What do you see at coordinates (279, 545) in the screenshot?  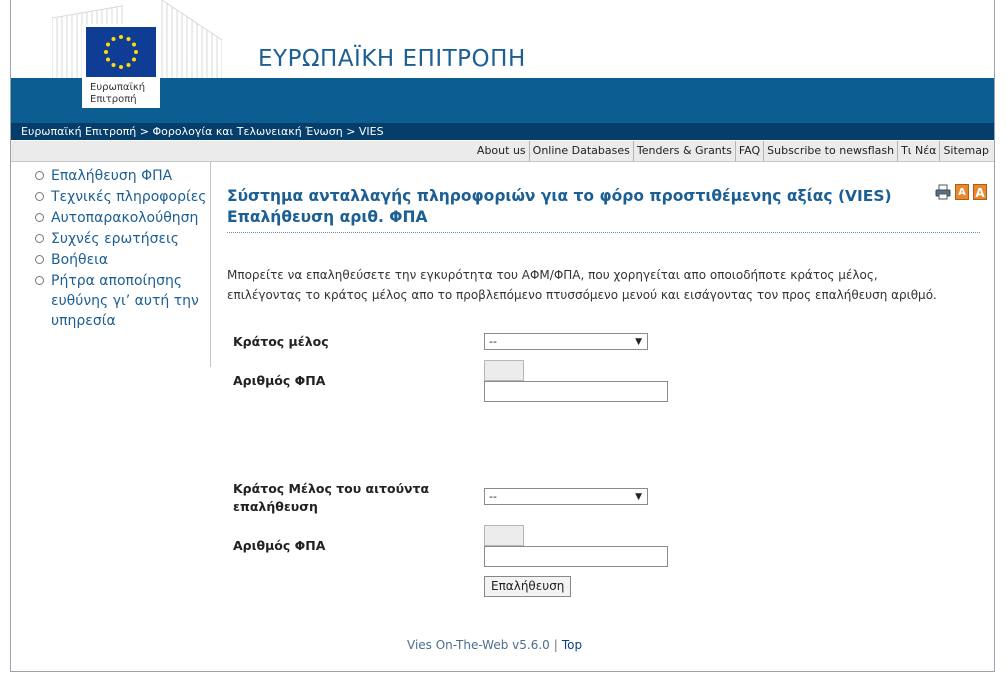 I see `requester-vat-label: Αριθμός ΦΠΑ` at bounding box center [279, 545].